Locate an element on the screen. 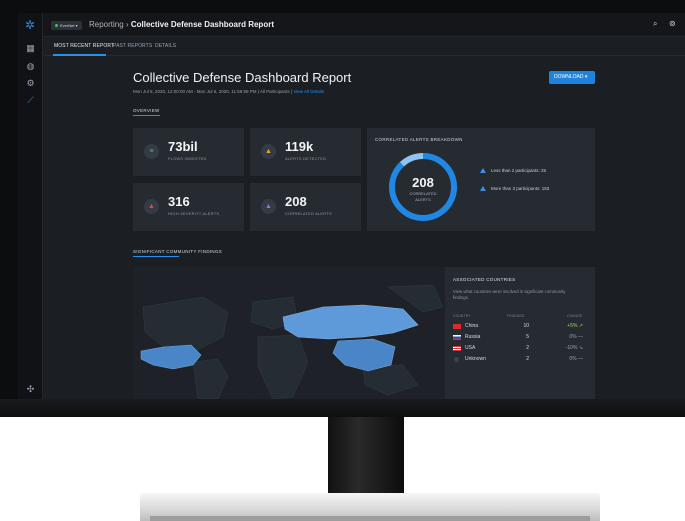 This screenshot has width=685, height=521. north-america-shape is located at coordinates (185, 324).